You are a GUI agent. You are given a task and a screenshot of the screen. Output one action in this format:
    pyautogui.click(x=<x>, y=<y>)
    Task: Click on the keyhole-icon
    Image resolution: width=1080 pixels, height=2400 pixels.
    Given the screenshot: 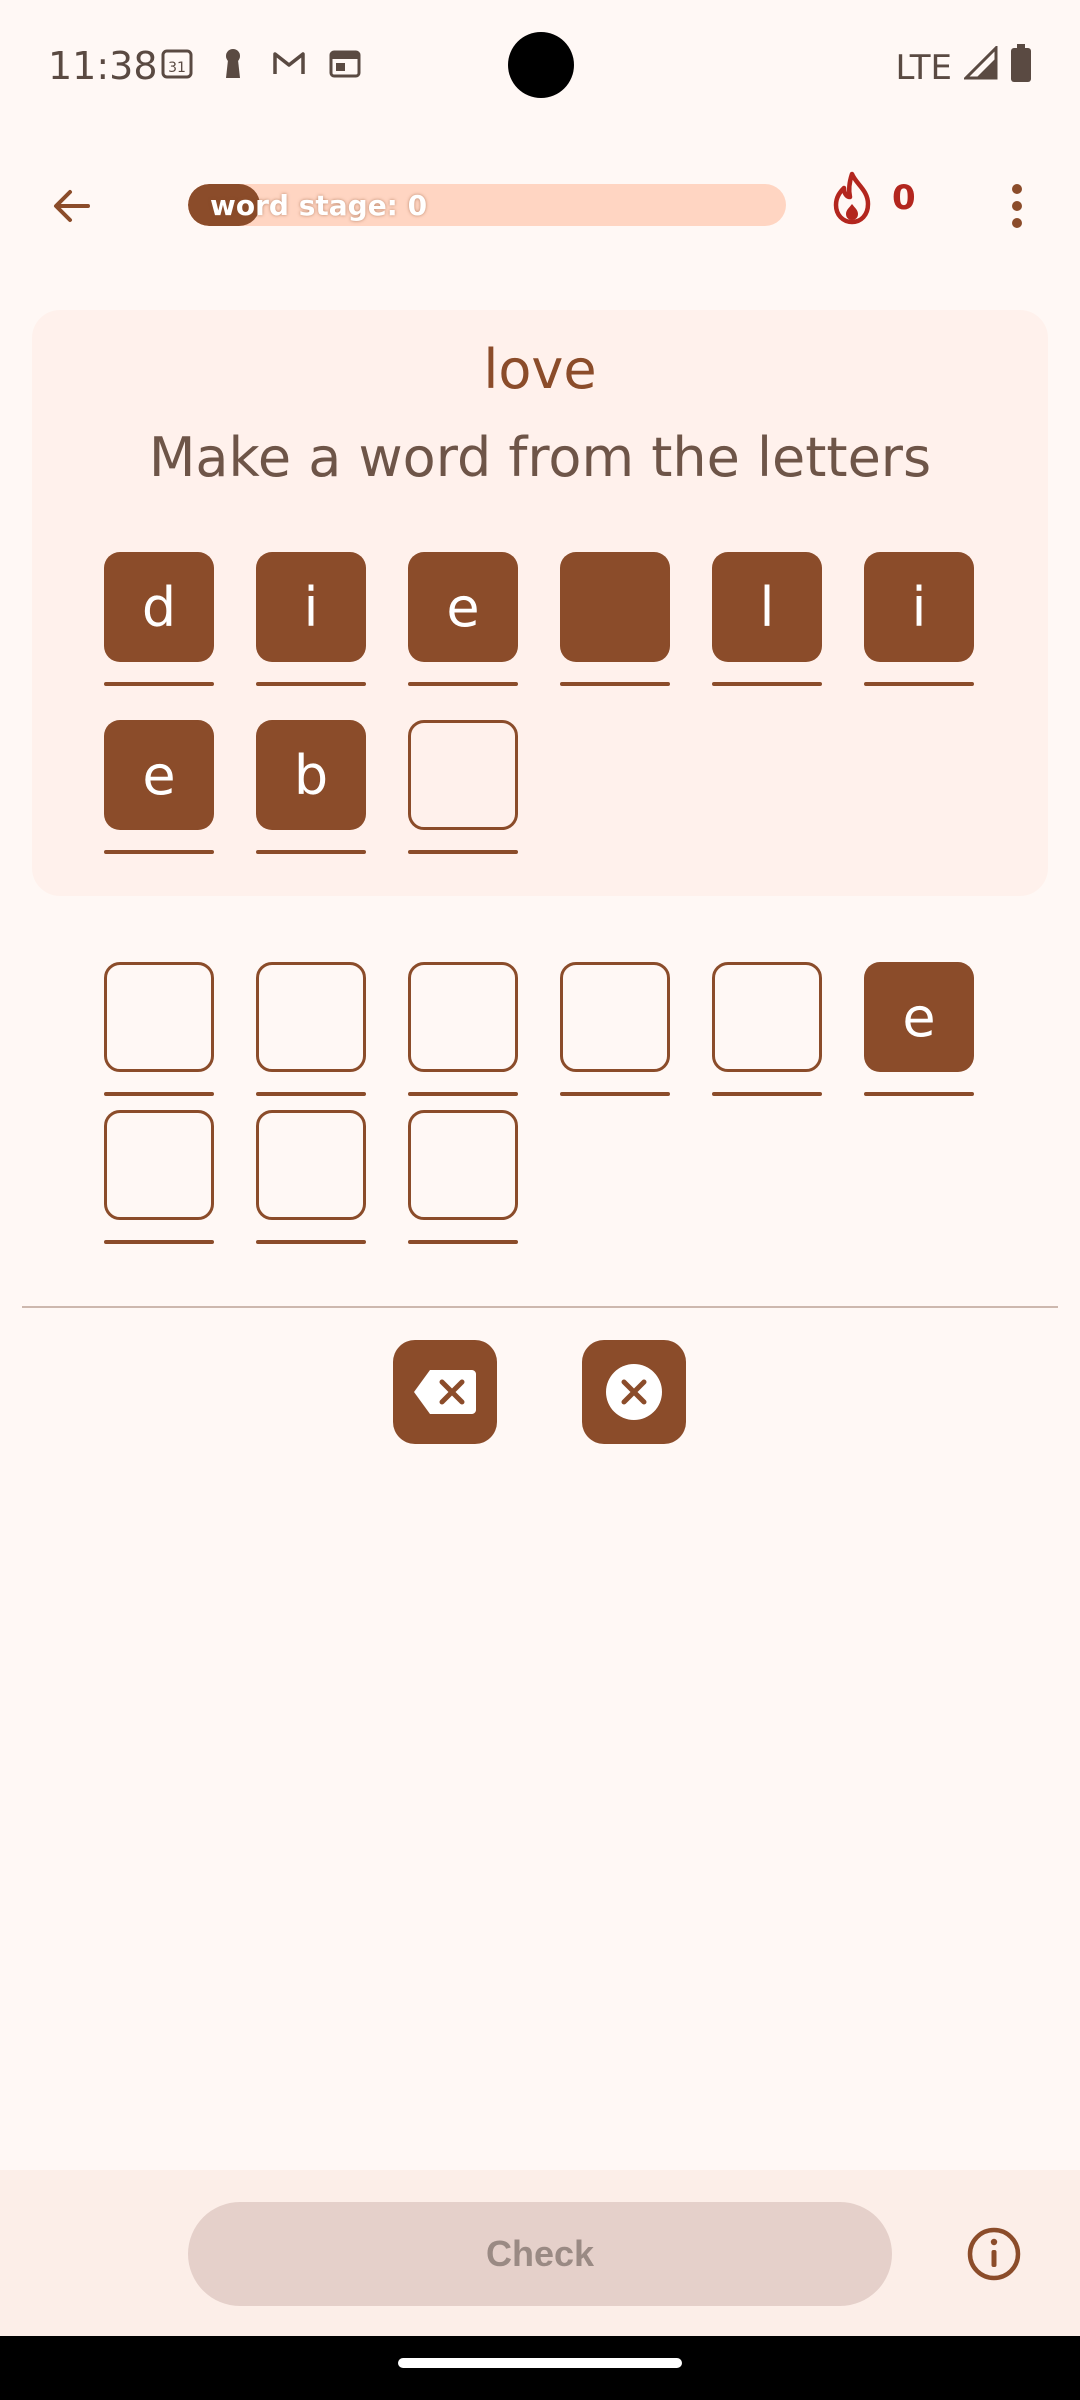 What is the action you would take?
    pyautogui.click(x=233, y=63)
    